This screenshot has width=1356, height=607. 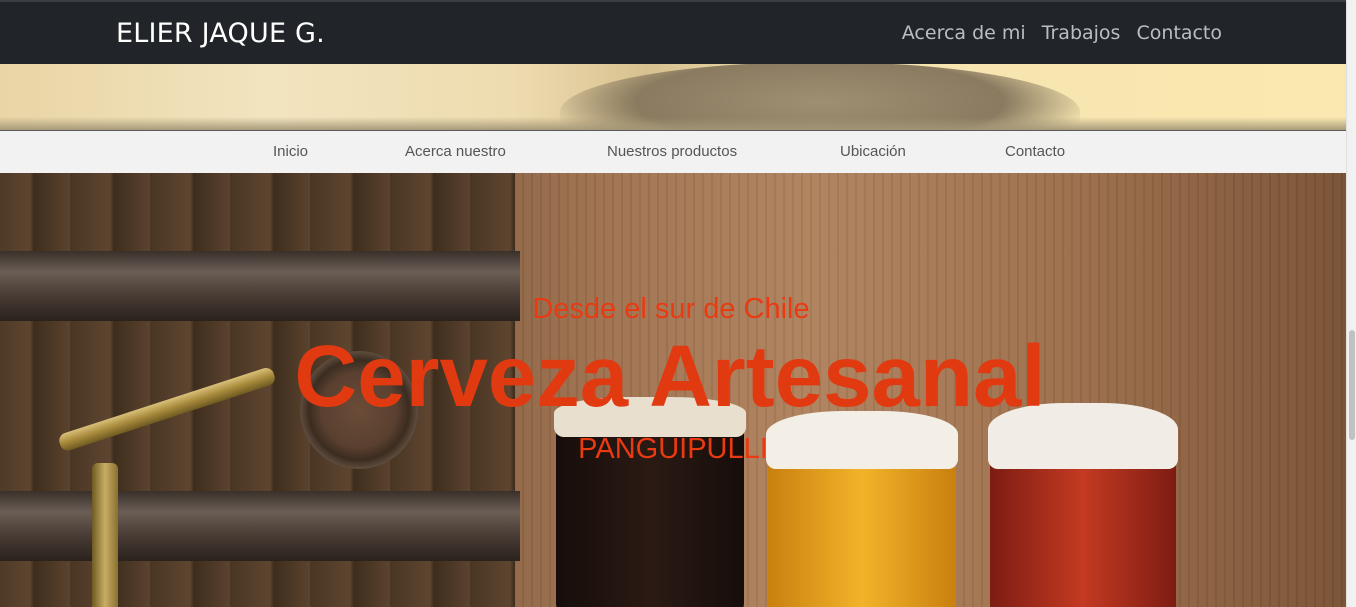 I want to click on hero-title: Cerveza Artesanal, so click(x=673, y=376).